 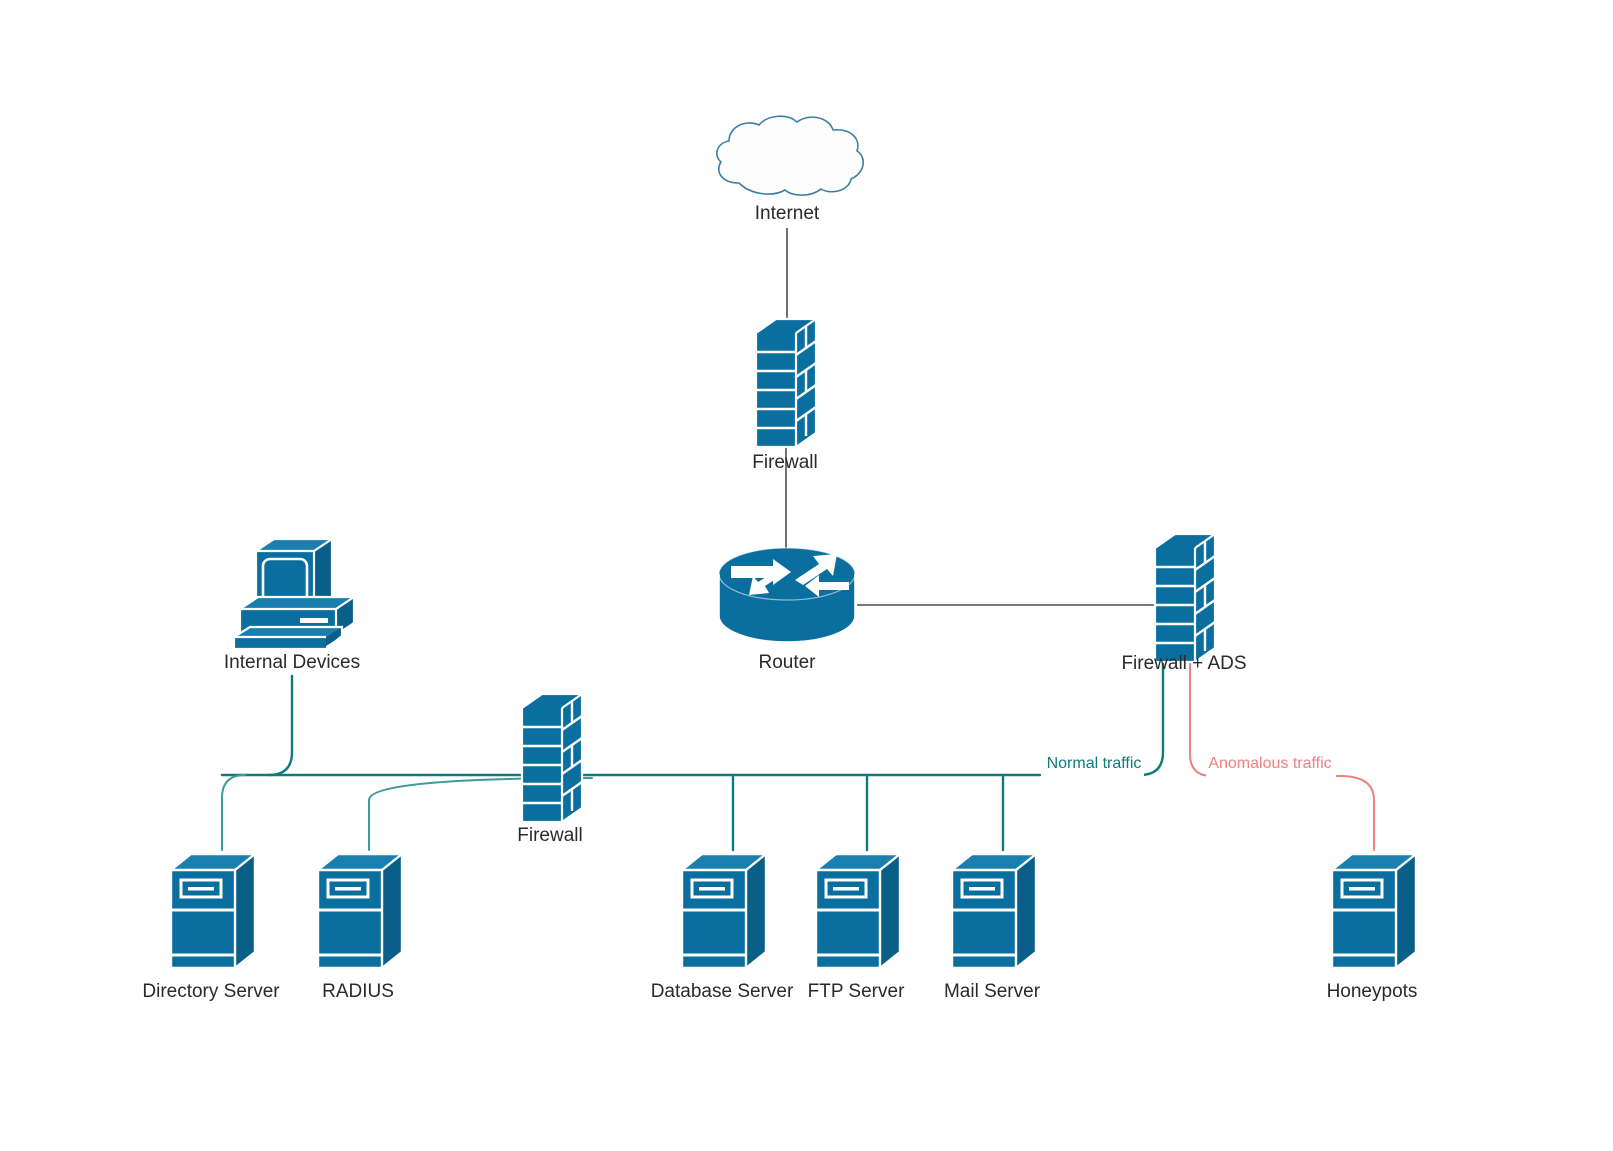 I want to click on node-label-firewall-top: Firewall, so click(x=784, y=462).